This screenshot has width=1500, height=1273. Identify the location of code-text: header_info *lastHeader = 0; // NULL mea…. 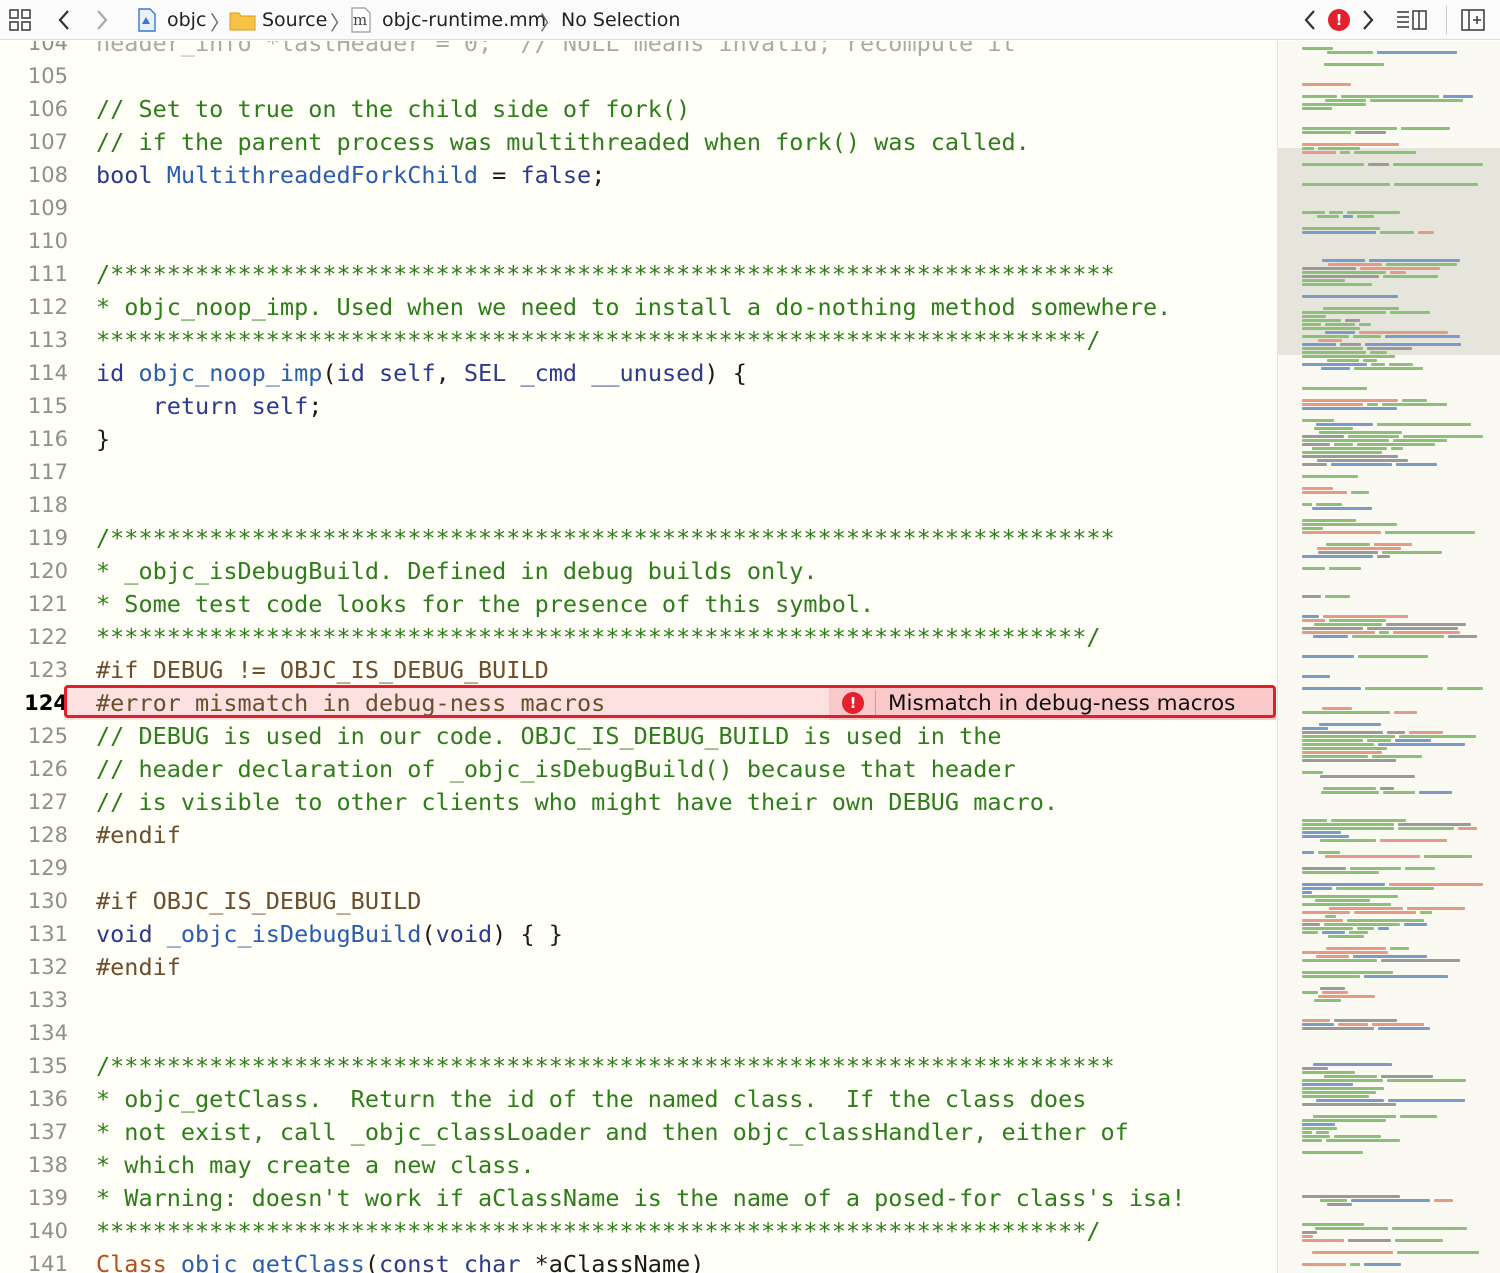
(556, 50).